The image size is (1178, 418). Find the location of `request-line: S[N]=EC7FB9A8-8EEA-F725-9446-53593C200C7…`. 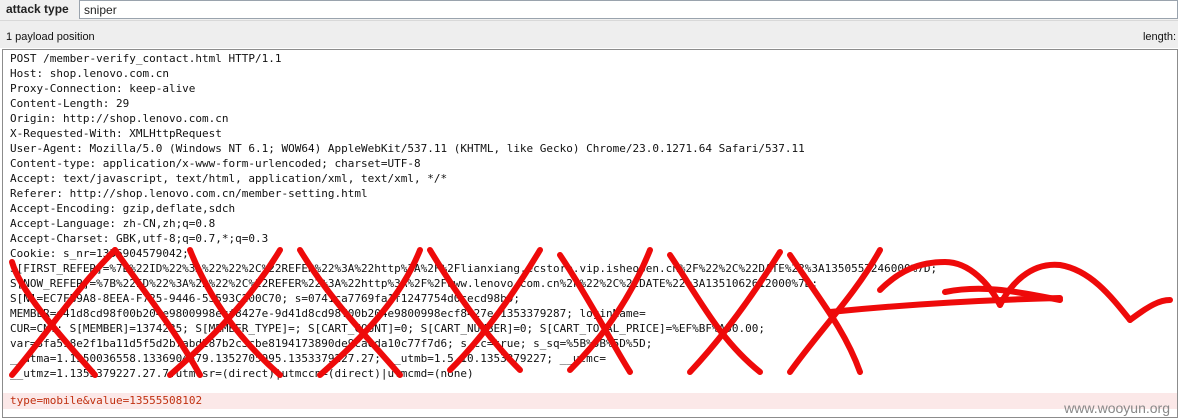

request-line: S[N]=EC7FB9A8-8EEA-F725-9446-53593C200C7… is located at coordinates (265, 298).